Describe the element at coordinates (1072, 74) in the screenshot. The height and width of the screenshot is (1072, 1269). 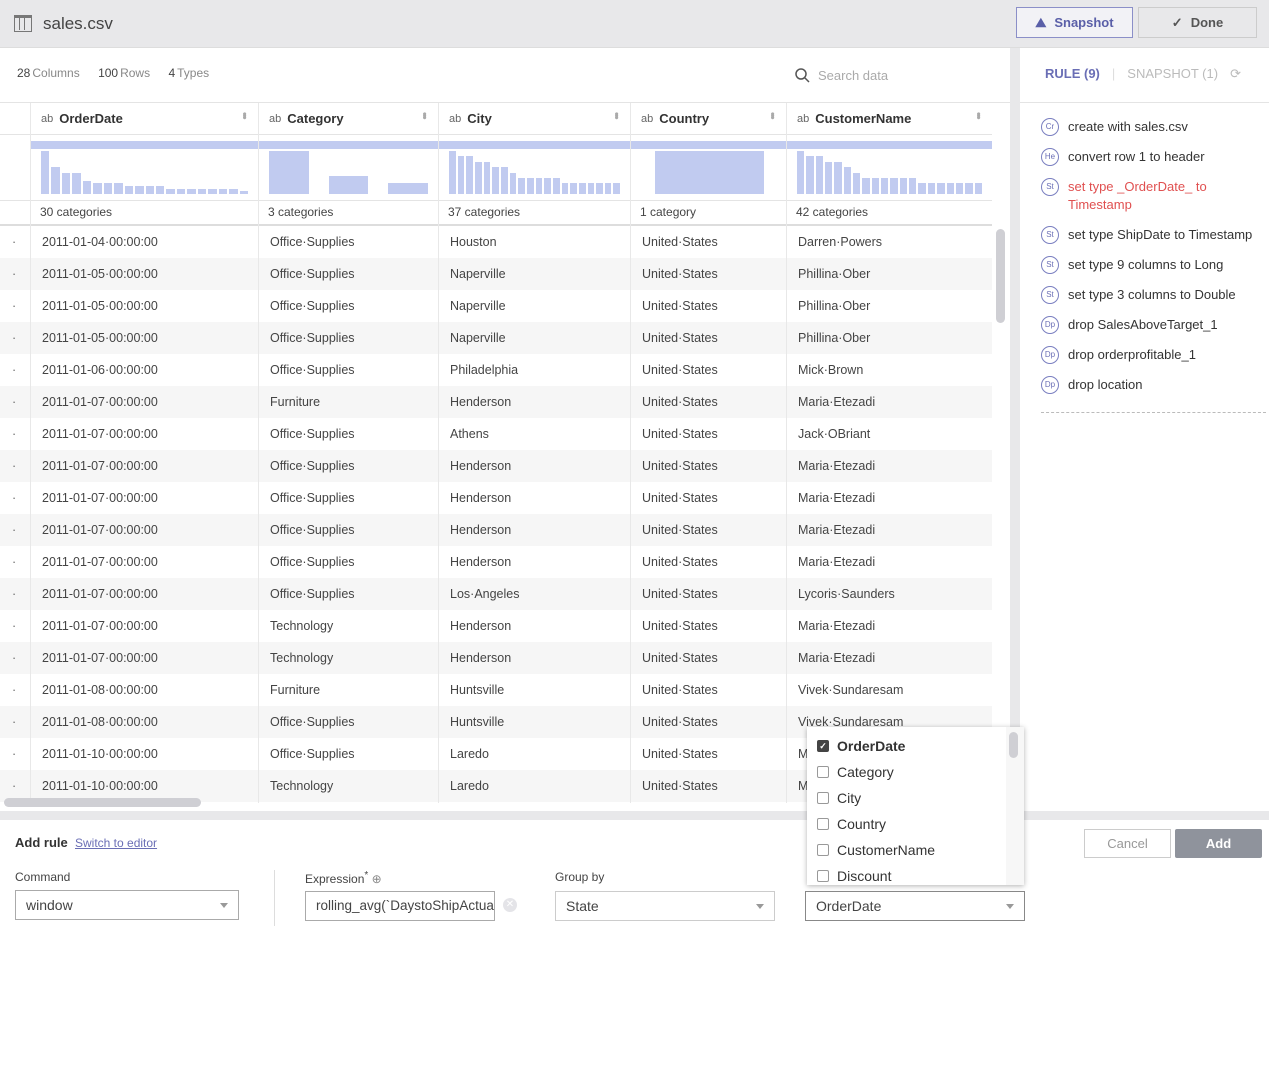
I see `tab-rule: RULE (9)` at that location.